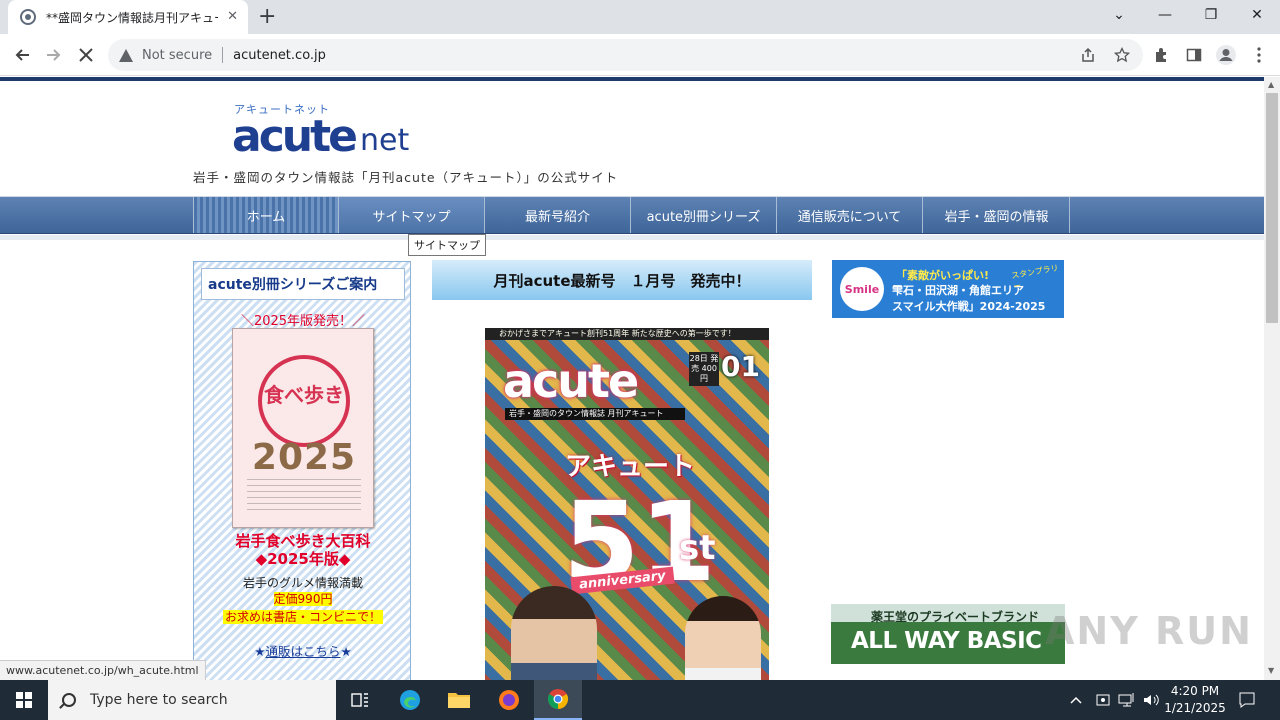  What do you see at coordinates (1149, 631) in the screenshot?
I see `anyrun-watermark: ANY RUN` at bounding box center [1149, 631].